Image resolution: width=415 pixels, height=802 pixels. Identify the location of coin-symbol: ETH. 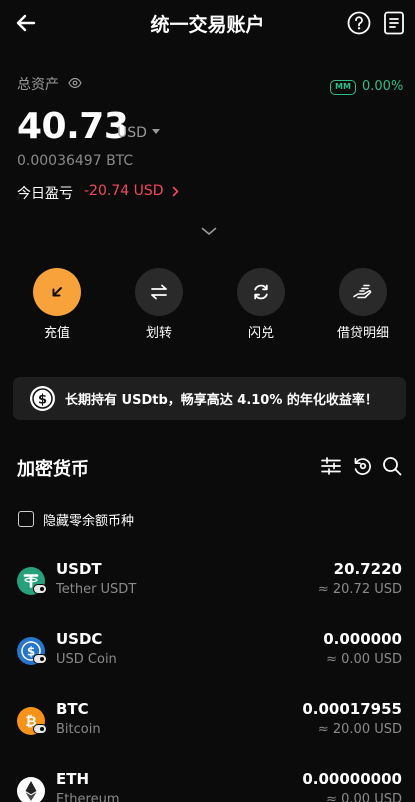
(73, 779).